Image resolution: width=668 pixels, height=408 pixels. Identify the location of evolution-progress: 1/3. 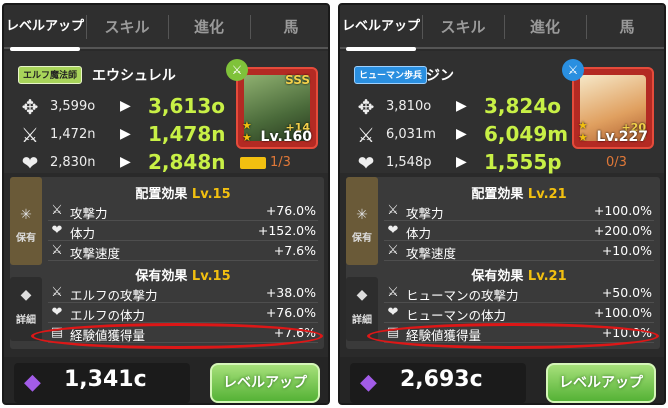
(265, 162).